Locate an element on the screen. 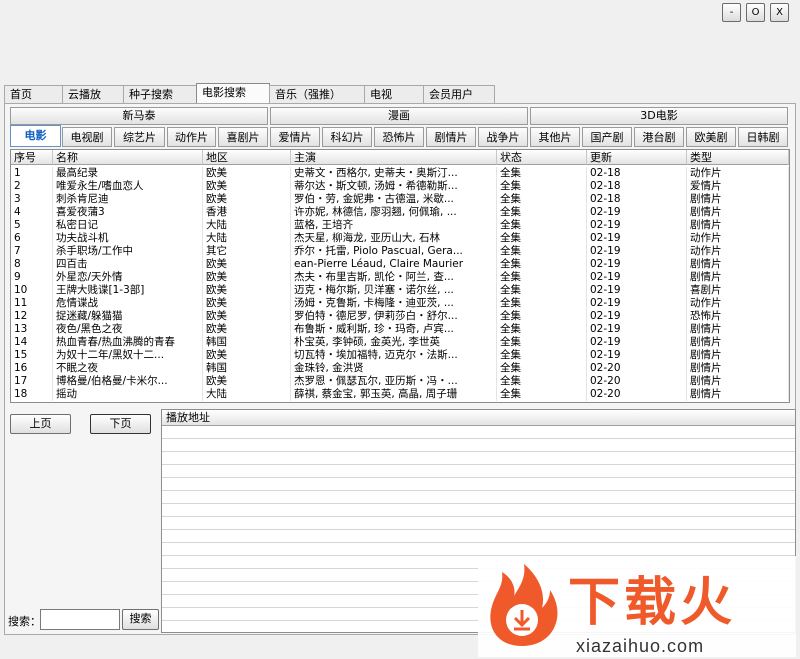 Image resolution: width=800 pixels, height=659 pixels. table-row: 18 摇动 大陆 薛祺, 蔡金宝, 郭玉英, 高晶, 周子珊 全集 02-20 剧情片 is located at coordinates (400, 394).